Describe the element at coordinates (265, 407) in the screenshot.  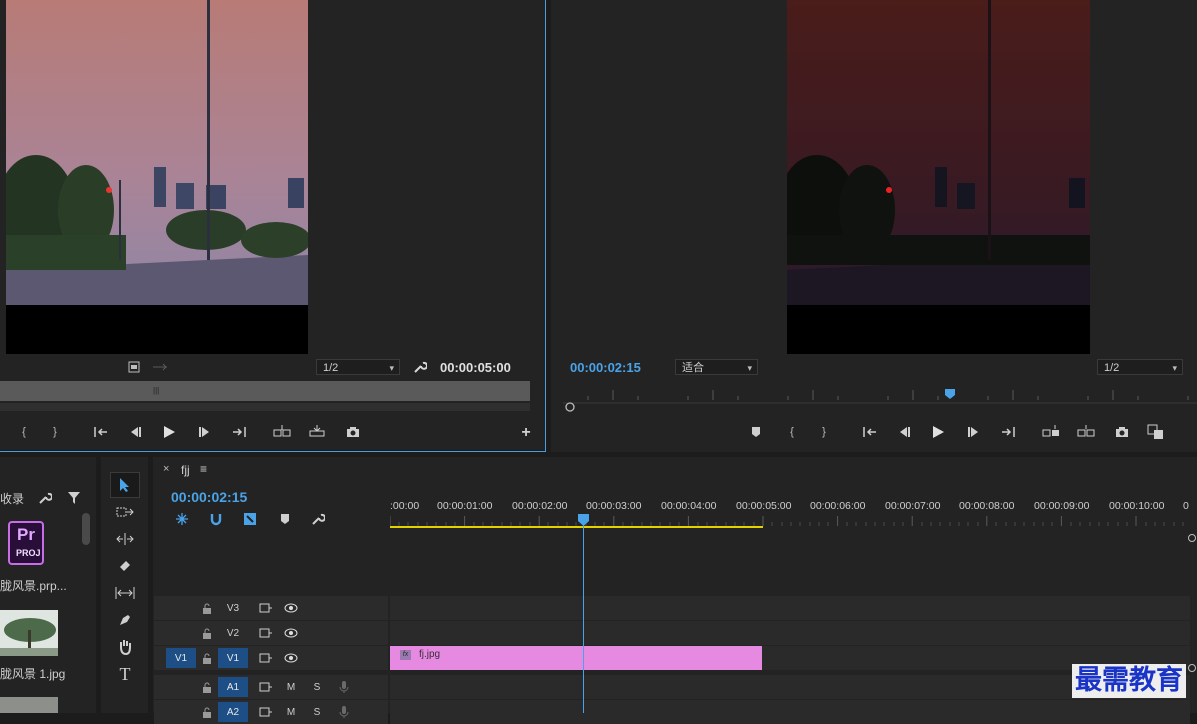
I see `source-zoom-scroll` at that location.